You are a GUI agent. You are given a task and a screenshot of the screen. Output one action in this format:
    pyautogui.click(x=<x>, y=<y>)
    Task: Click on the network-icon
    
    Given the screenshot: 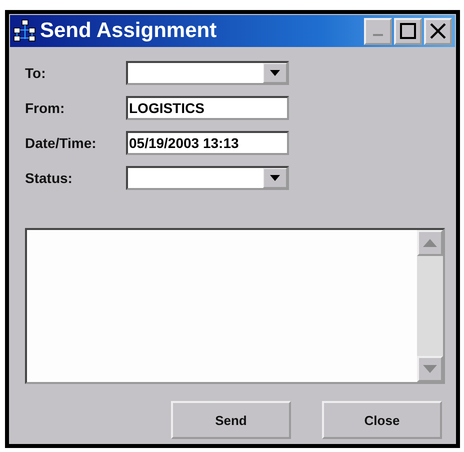 What is the action you would take?
    pyautogui.click(x=25, y=31)
    